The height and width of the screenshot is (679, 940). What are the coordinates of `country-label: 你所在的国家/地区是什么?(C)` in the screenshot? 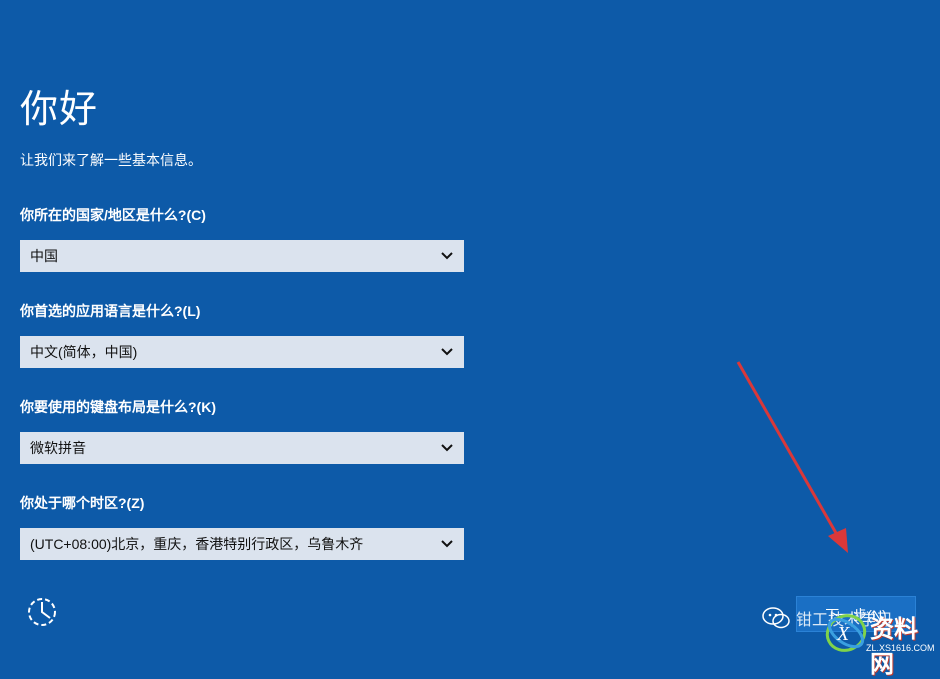 It's located at (113, 215).